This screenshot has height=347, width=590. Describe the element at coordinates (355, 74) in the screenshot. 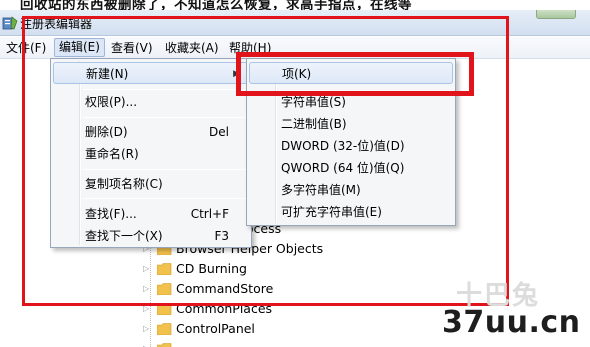

I see `annotation-box-highlight` at that location.